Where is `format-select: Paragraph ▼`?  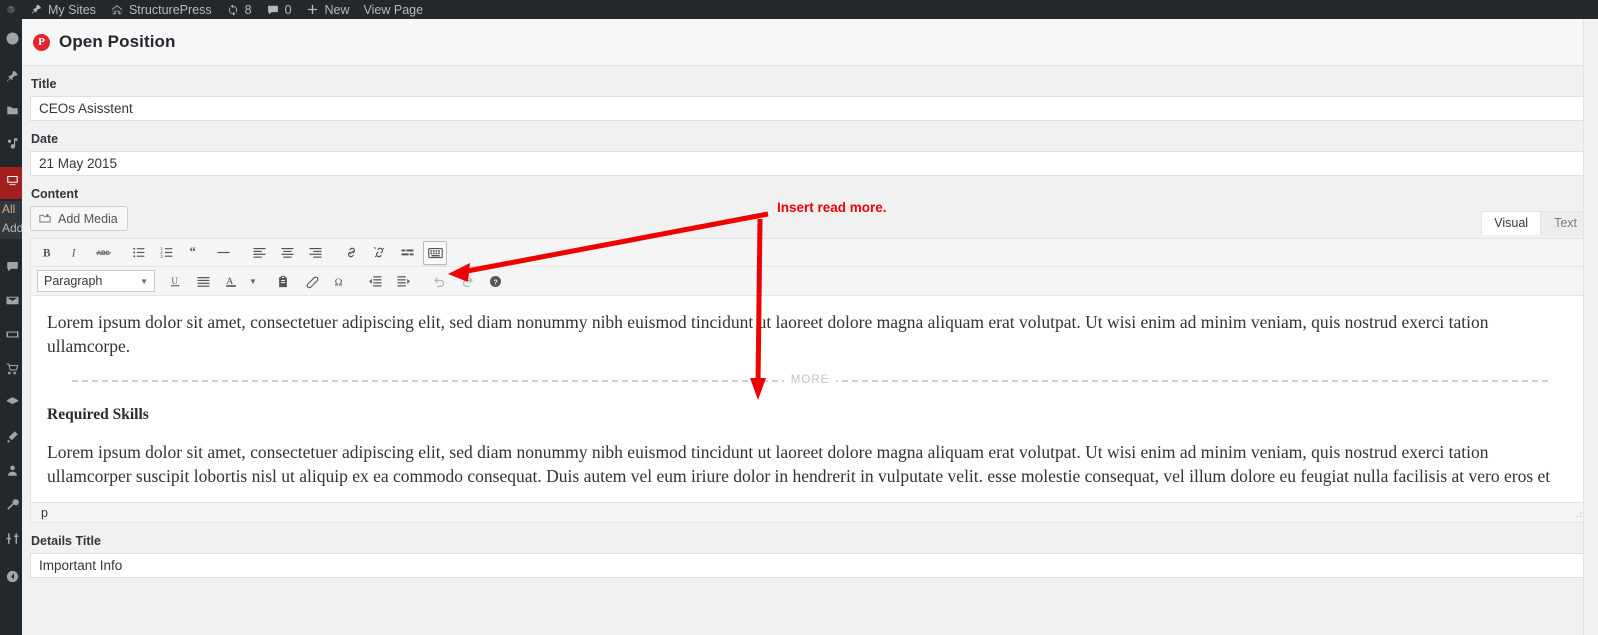 format-select: Paragraph ▼ is located at coordinates (96, 281).